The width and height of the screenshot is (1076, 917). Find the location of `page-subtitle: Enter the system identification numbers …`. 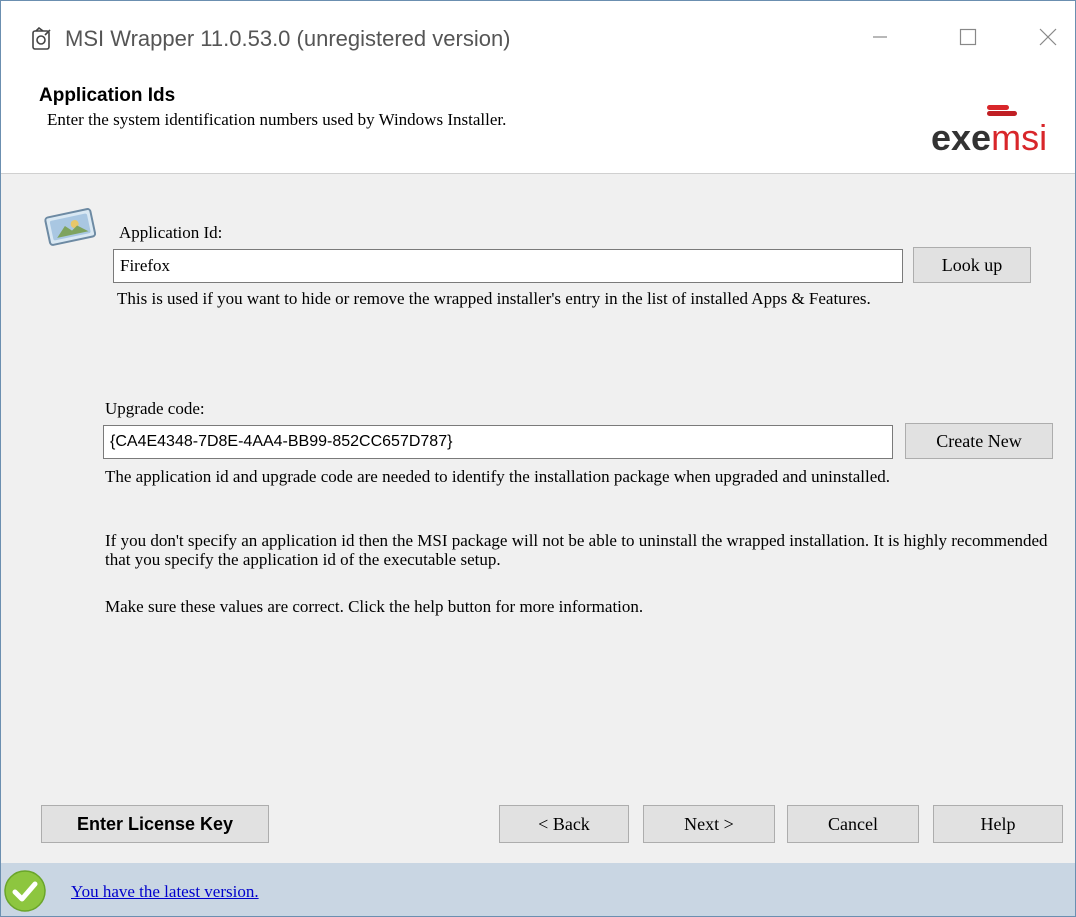

page-subtitle: Enter the system identification numbers … is located at coordinates (277, 119).